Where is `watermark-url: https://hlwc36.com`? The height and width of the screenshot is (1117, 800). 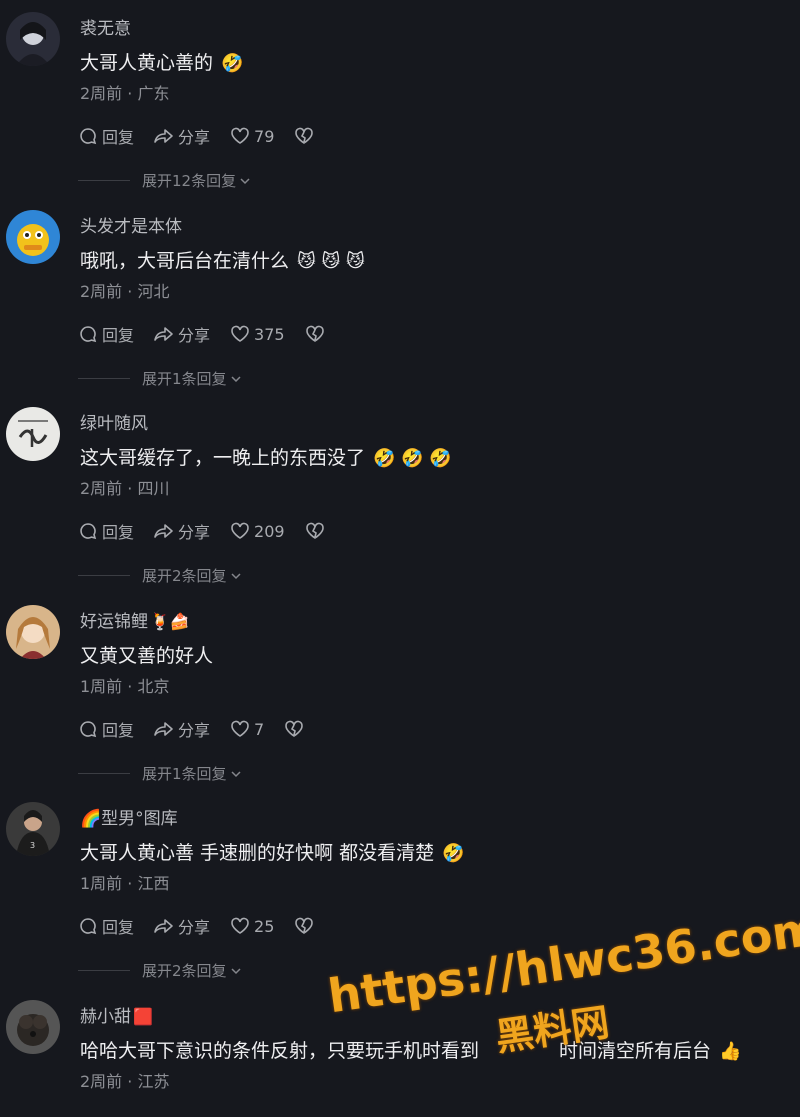
watermark-url: https://hlwc36.com is located at coordinates (562, 962).